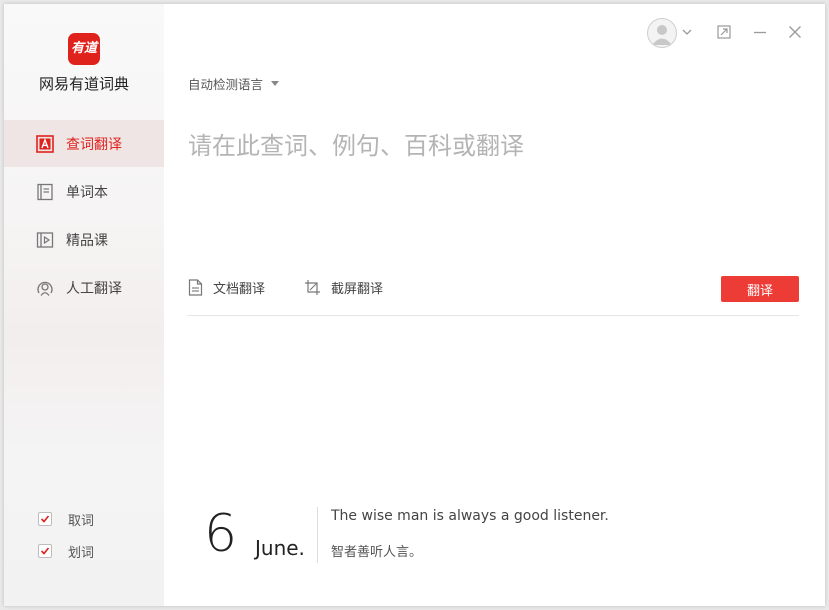 This screenshot has height=610, width=829. I want to click on sidebar-item-label: 单词本, so click(87, 193).